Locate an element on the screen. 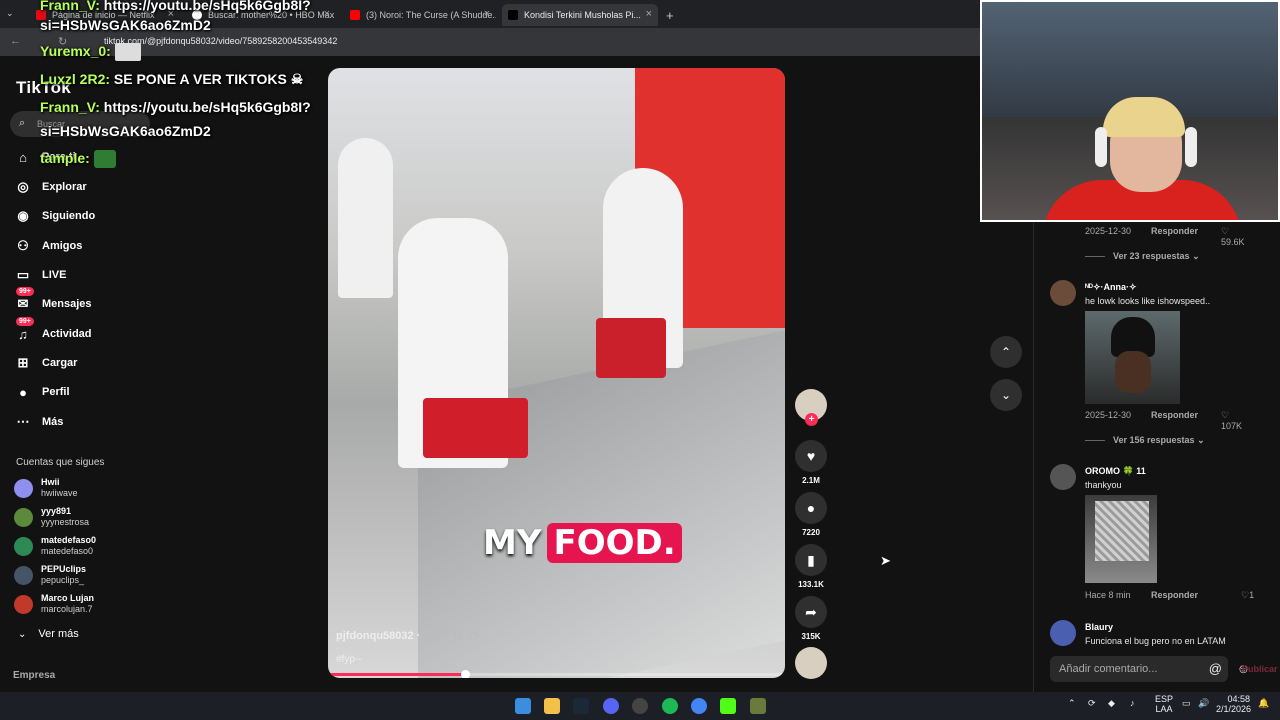 Image resolution: width=1280 pixels, height=720 pixels. sidebar-item-perfil: ● Perfil is located at coordinates (41, 392).